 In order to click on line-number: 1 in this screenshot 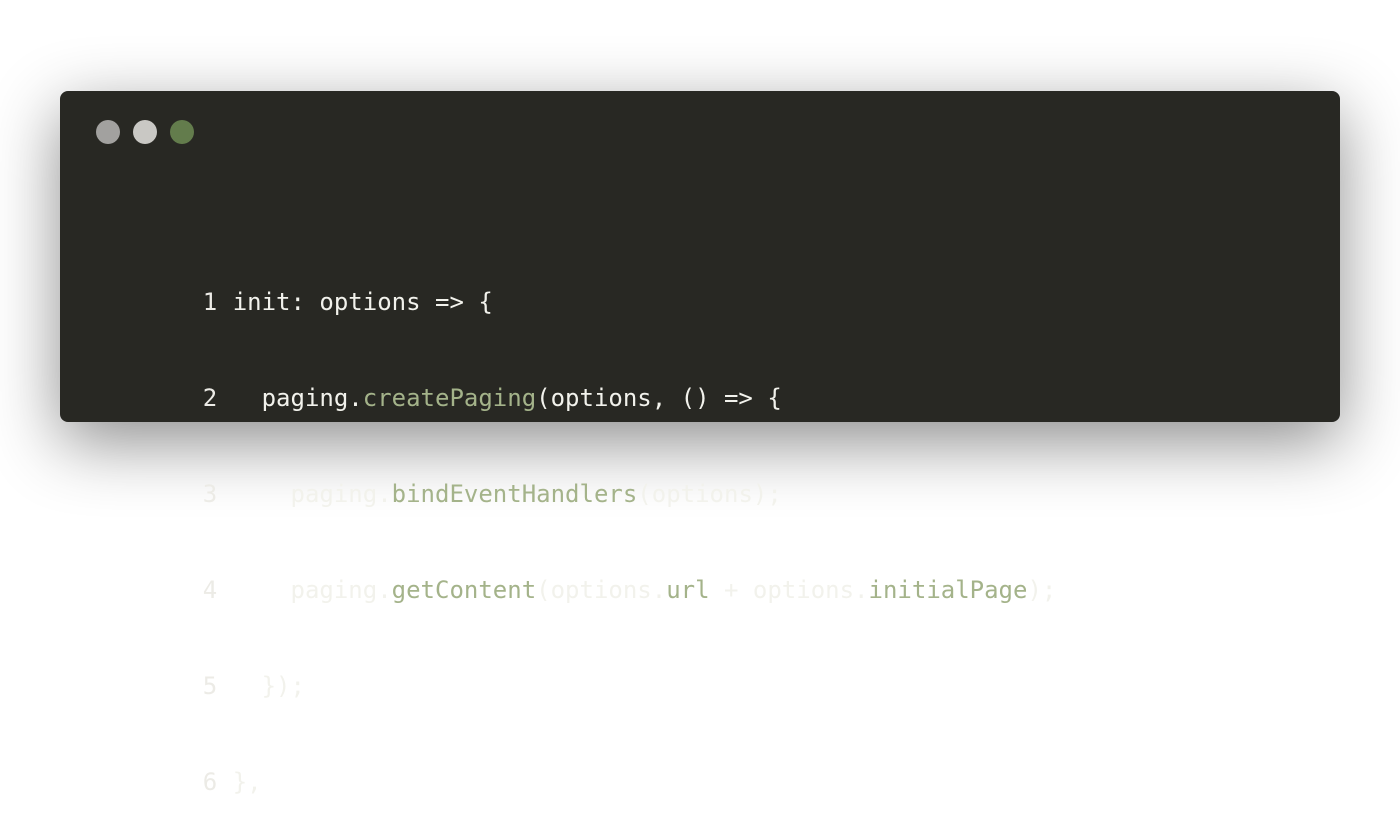, I will do `click(210, 302)`.